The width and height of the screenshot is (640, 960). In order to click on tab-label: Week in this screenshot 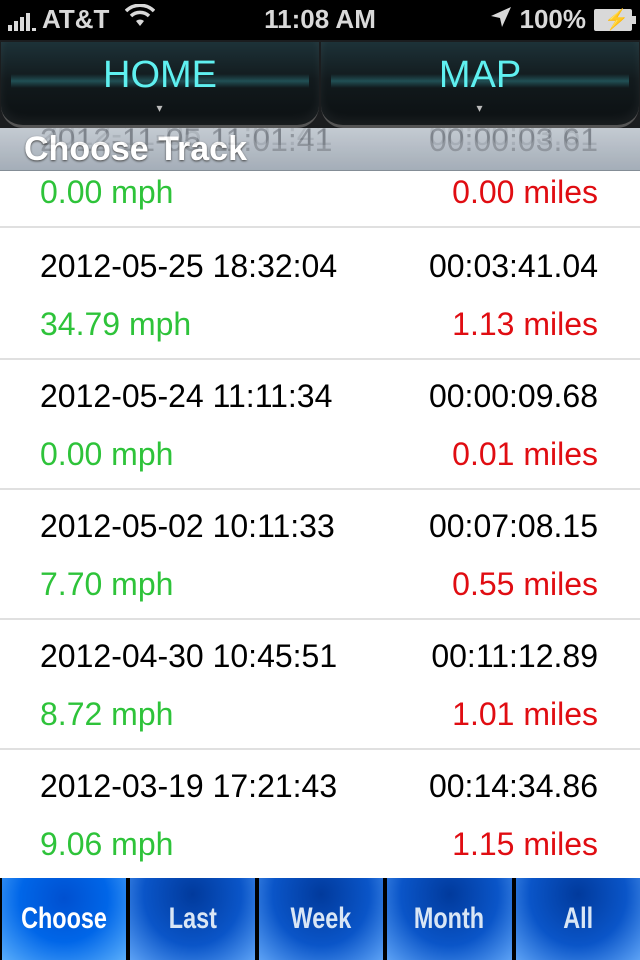, I will do `click(321, 918)`.